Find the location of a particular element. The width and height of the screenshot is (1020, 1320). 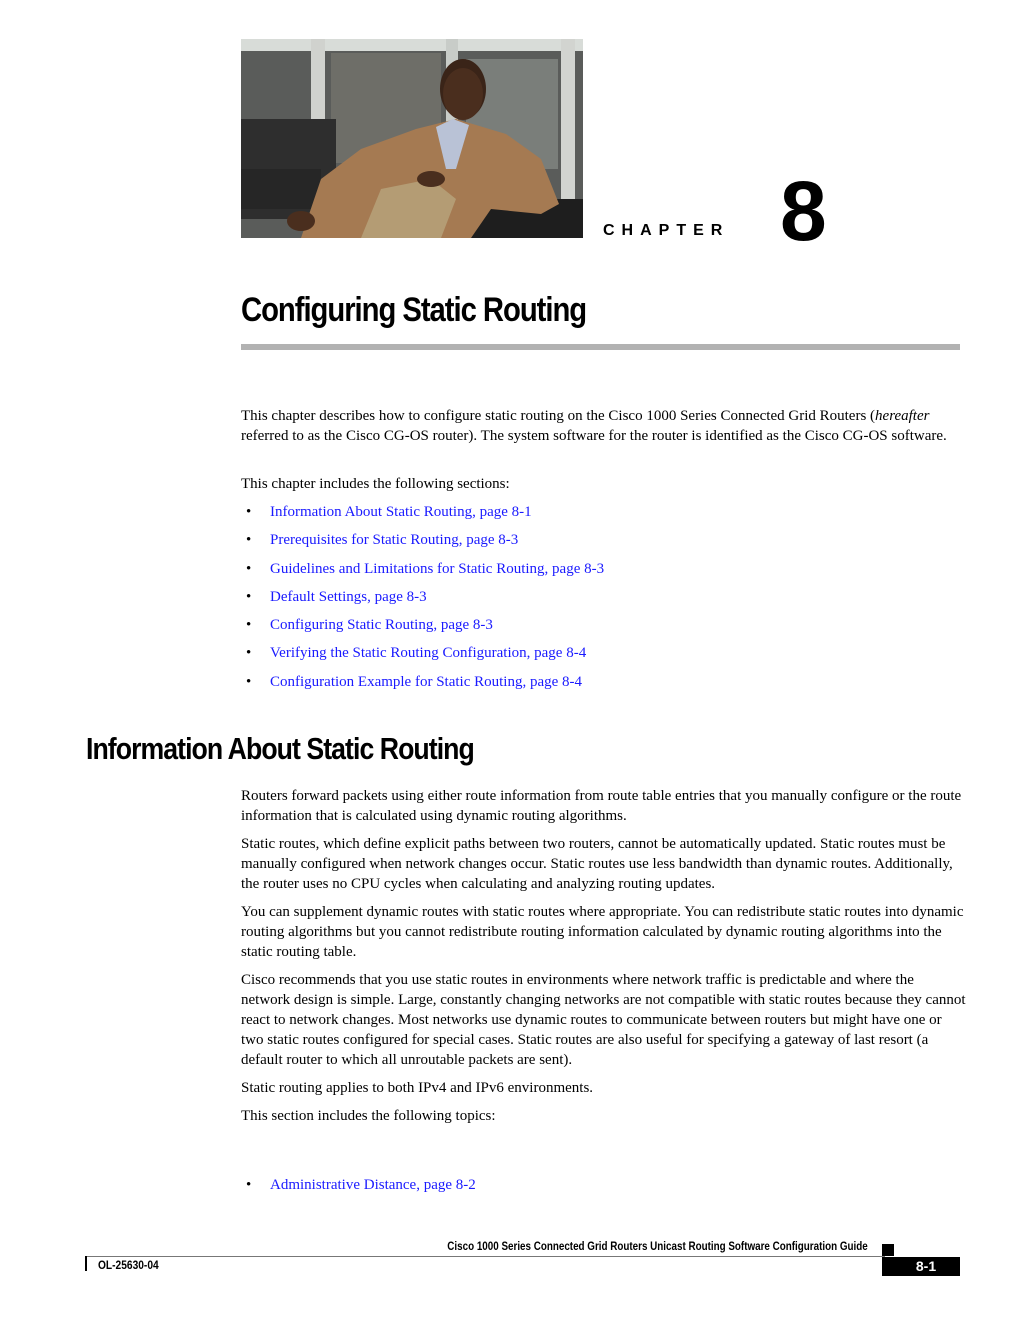

intro-emphasis: hereafter is located at coordinates (902, 416).